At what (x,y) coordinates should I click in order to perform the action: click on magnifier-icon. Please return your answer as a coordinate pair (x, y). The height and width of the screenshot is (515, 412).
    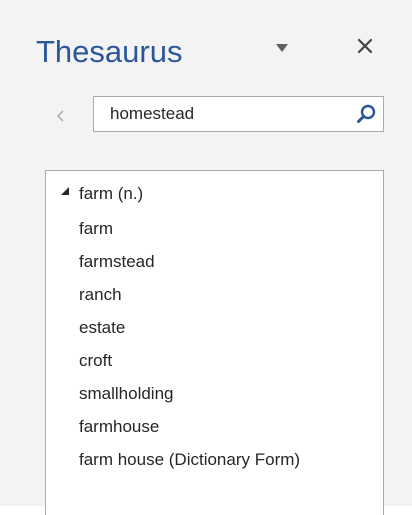
    Looking at the image, I should click on (366, 113).